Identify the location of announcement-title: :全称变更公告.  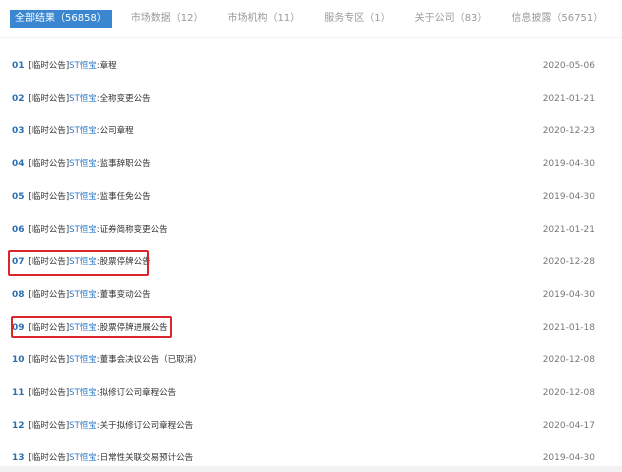
(124, 99).